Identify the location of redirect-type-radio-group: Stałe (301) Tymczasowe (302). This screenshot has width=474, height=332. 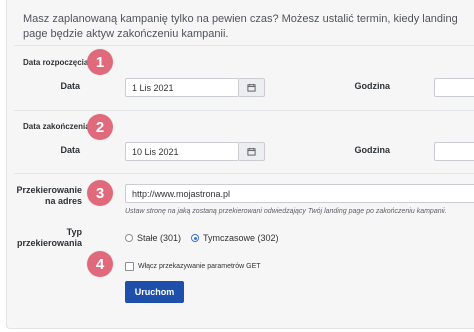
(202, 238).